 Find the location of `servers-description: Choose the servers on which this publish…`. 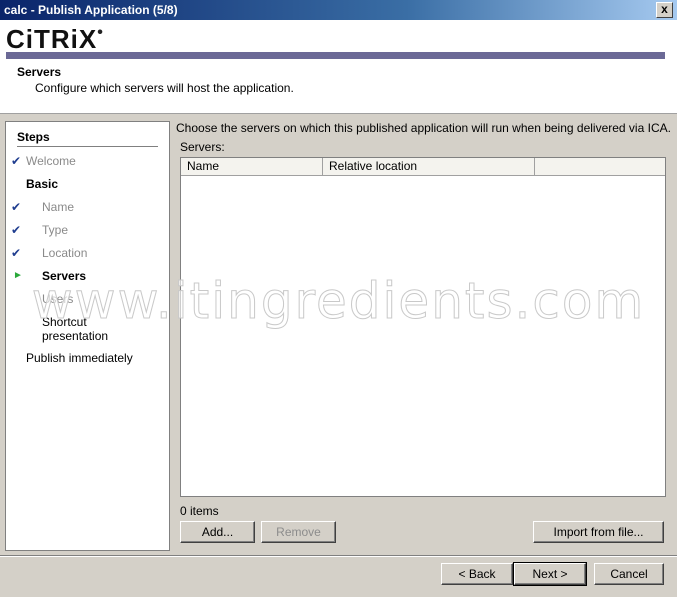

servers-description: Choose the servers on which this publish… is located at coordinates (423, 128).